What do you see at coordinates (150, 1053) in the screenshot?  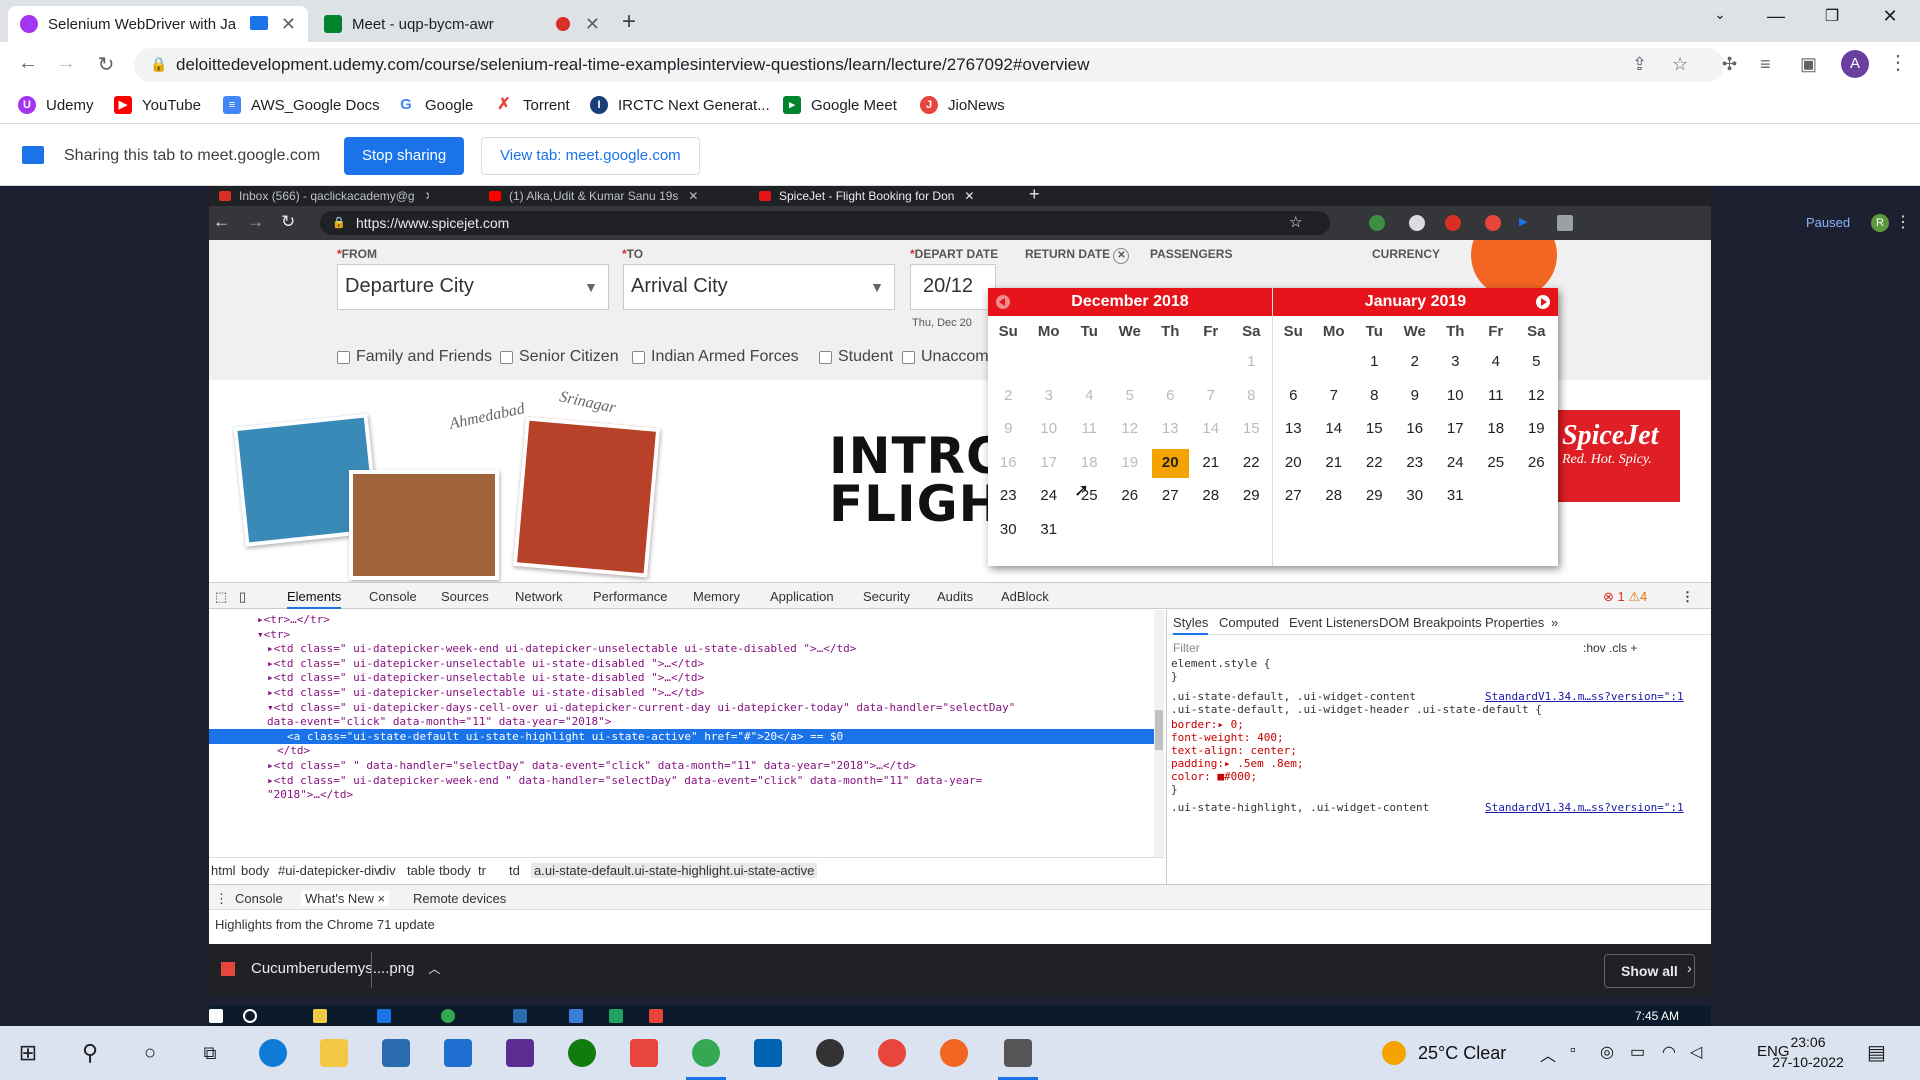 I see `cortana-icon: ○` at bounding box center [150, 1053].